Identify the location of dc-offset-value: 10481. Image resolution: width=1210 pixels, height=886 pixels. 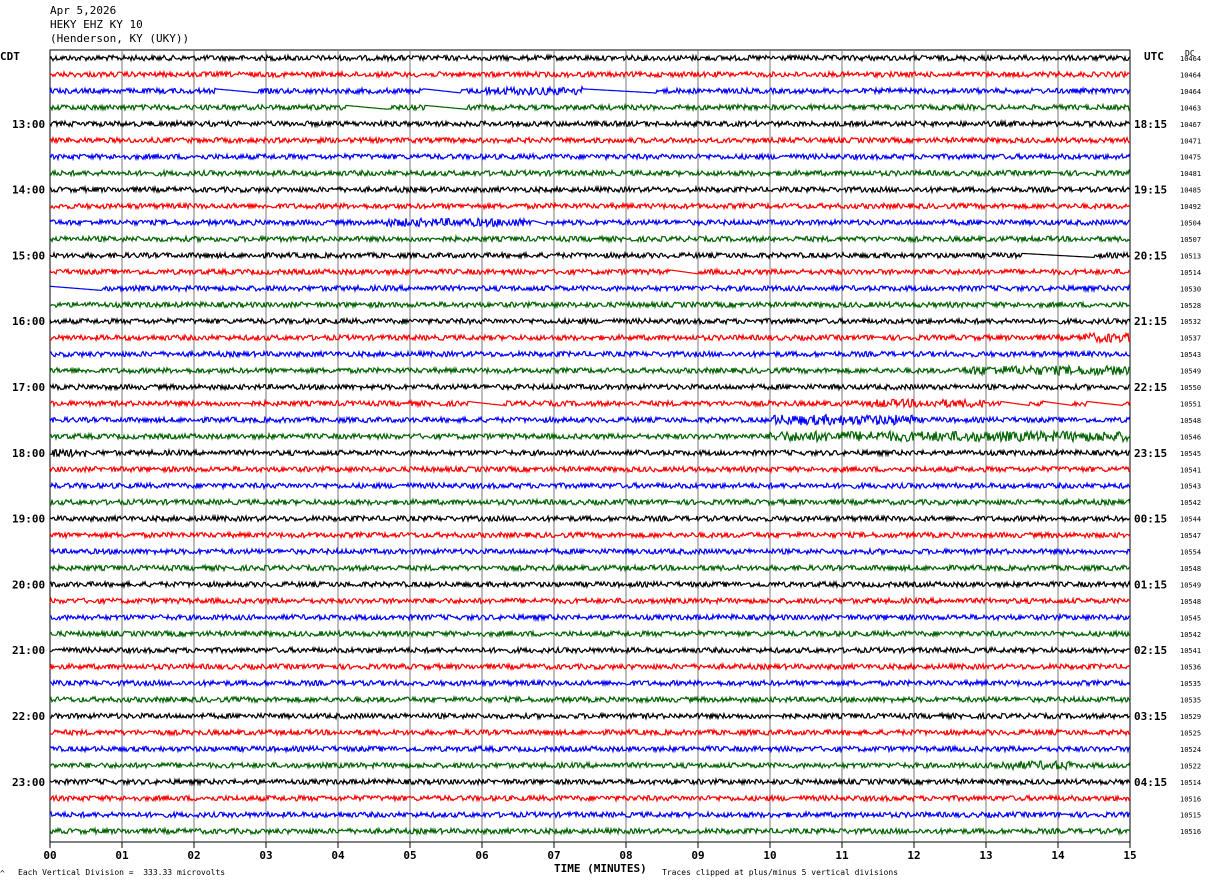
(1190, 174).